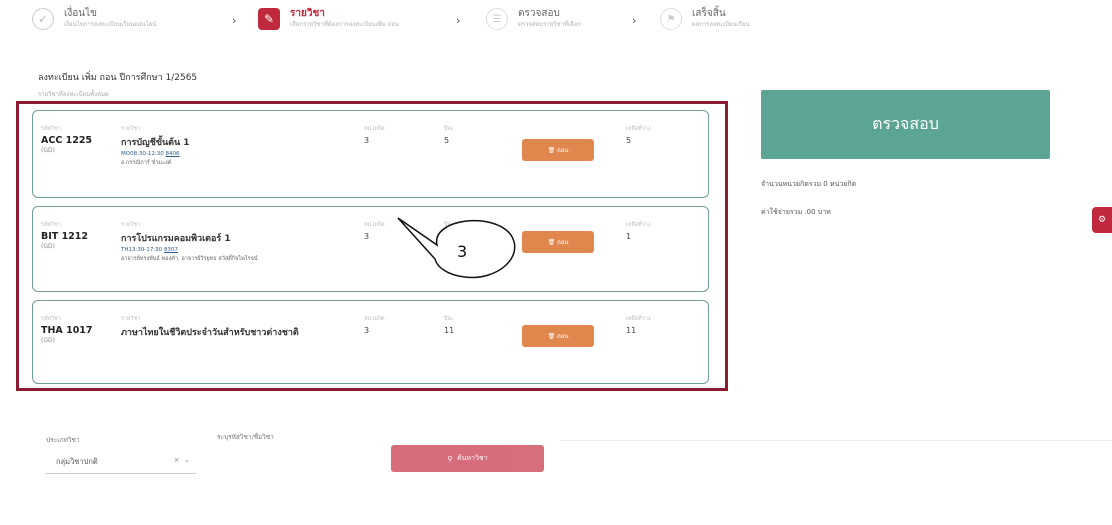 The image size is (1112, 525). Describe the element at coordinates (629, 236) in the screenshot. I see `course-seats: 1` at that location.